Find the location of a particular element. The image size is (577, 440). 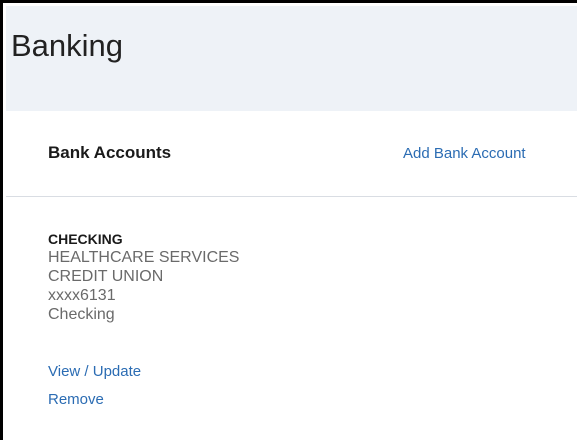

institution-name-line1: HEALTHCARE SERVICES is located at coordinates (144, 257).